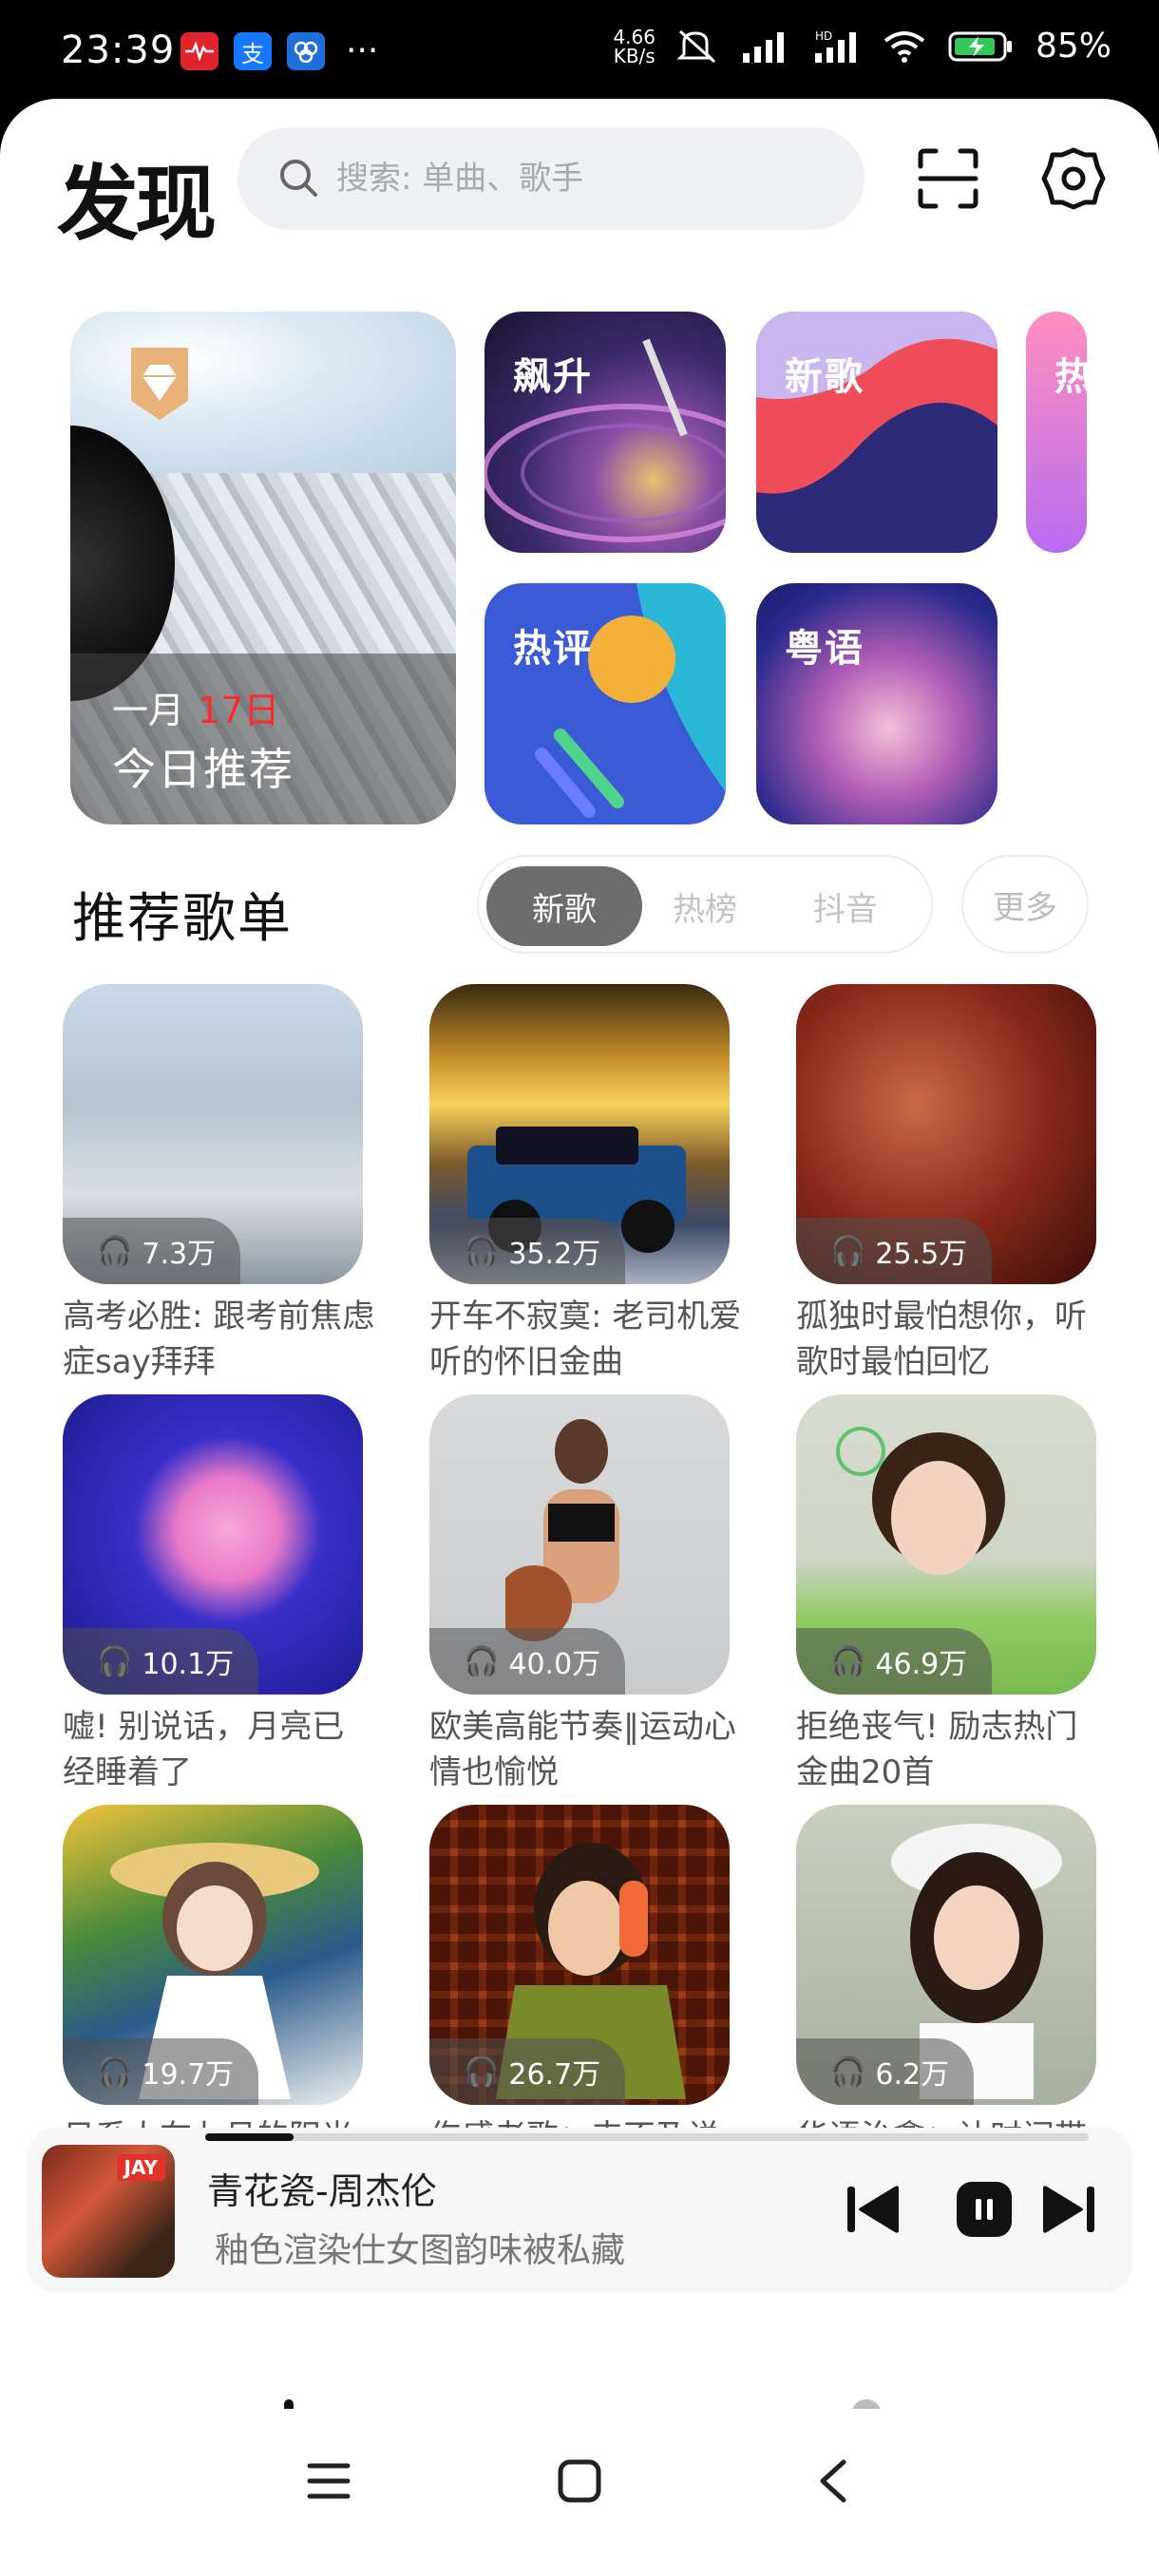 The width and height of the screenshot is (1159, 2576). Describe the element at coordinates (583, 179) in the screenshot. I see `search-input` at that location.